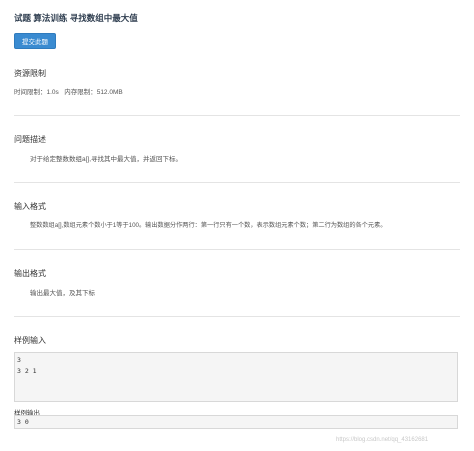 The height and width of the screenshot is (451, 474). What do you see at coordinates (236, 377) in the screenshot?
I see `sample-input-box: 3 3 2 1` at bounding box center [236, 377].